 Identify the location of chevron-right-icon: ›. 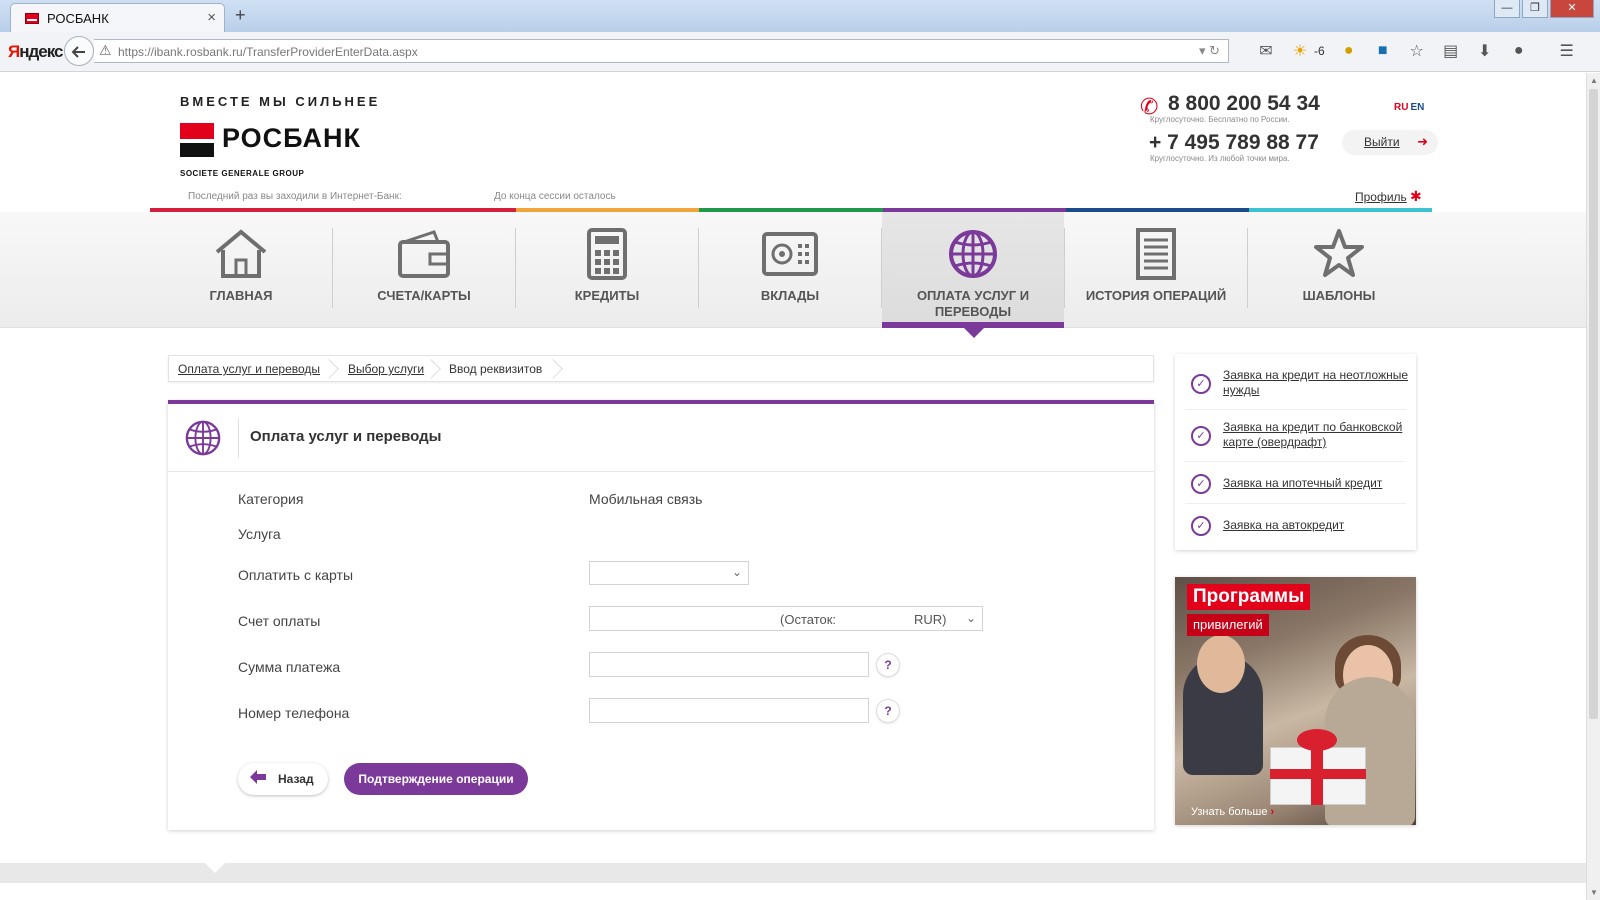
(1272, 812).